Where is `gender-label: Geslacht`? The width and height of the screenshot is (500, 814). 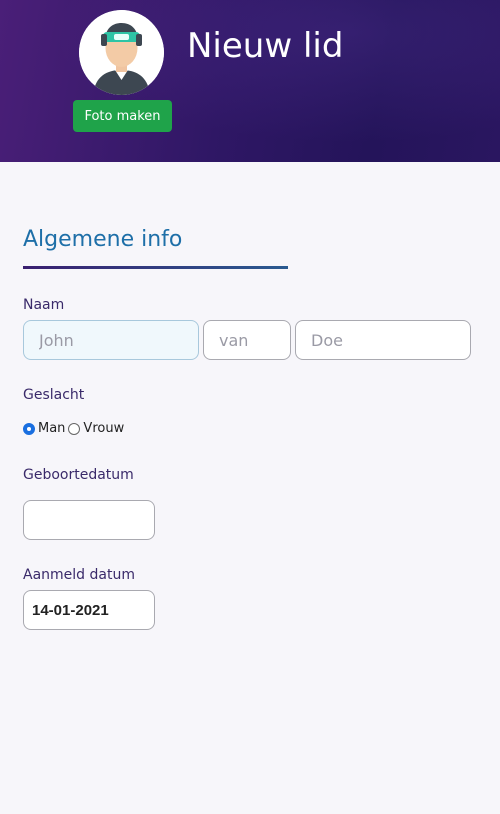
gender-label: Geslacht is located at coordinates (54, 395).